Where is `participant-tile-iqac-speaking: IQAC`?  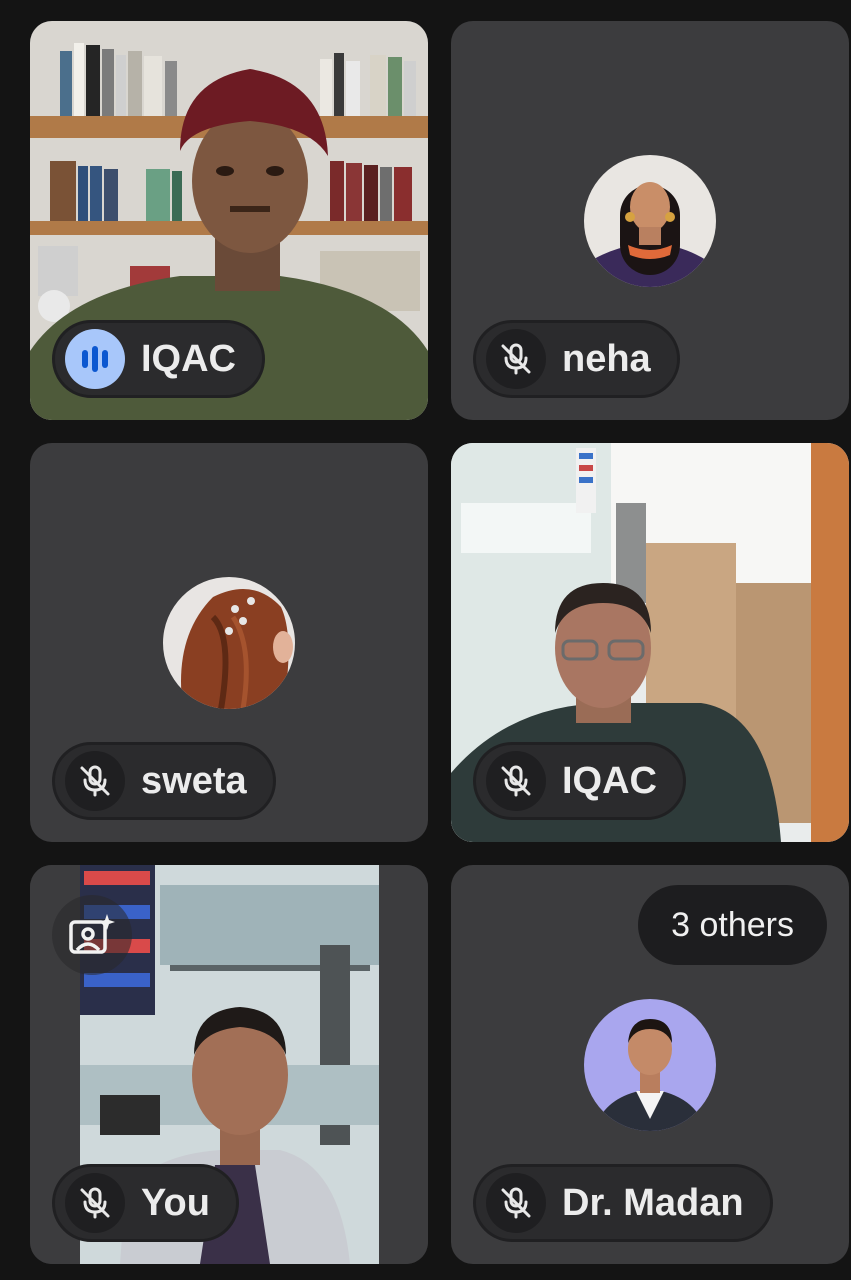 participant-tile-iqac-speaking: IQAC is located at coordinates (229, 220).